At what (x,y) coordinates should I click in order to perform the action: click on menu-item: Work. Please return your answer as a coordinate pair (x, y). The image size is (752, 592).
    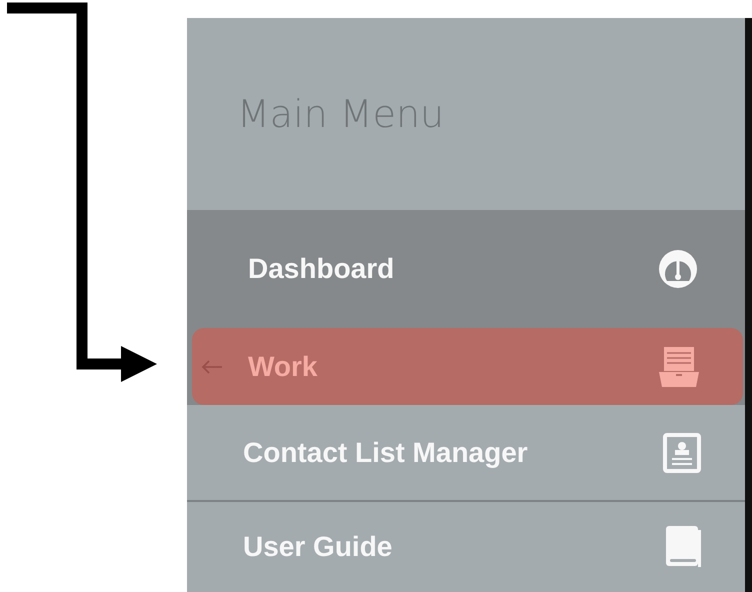
    Looking at the image, I should click on (467, 366).